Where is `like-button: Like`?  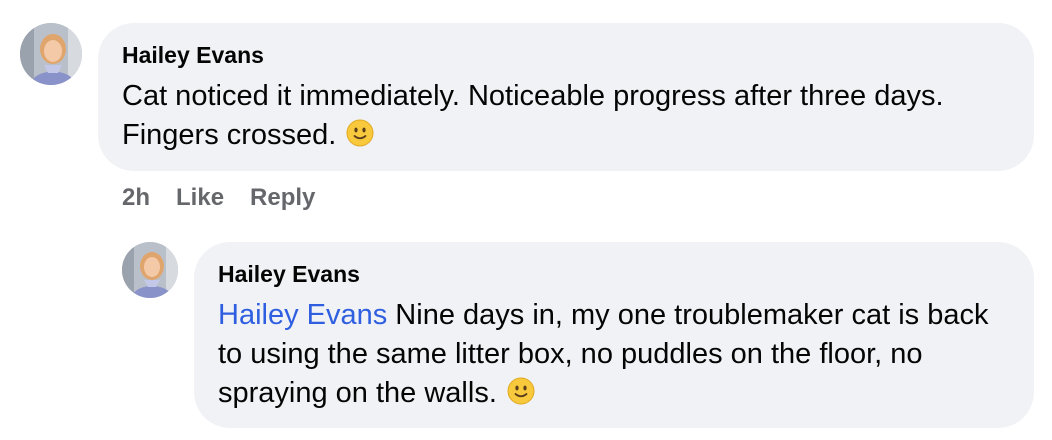 like-button: Like is located at coordinates (200, 198).